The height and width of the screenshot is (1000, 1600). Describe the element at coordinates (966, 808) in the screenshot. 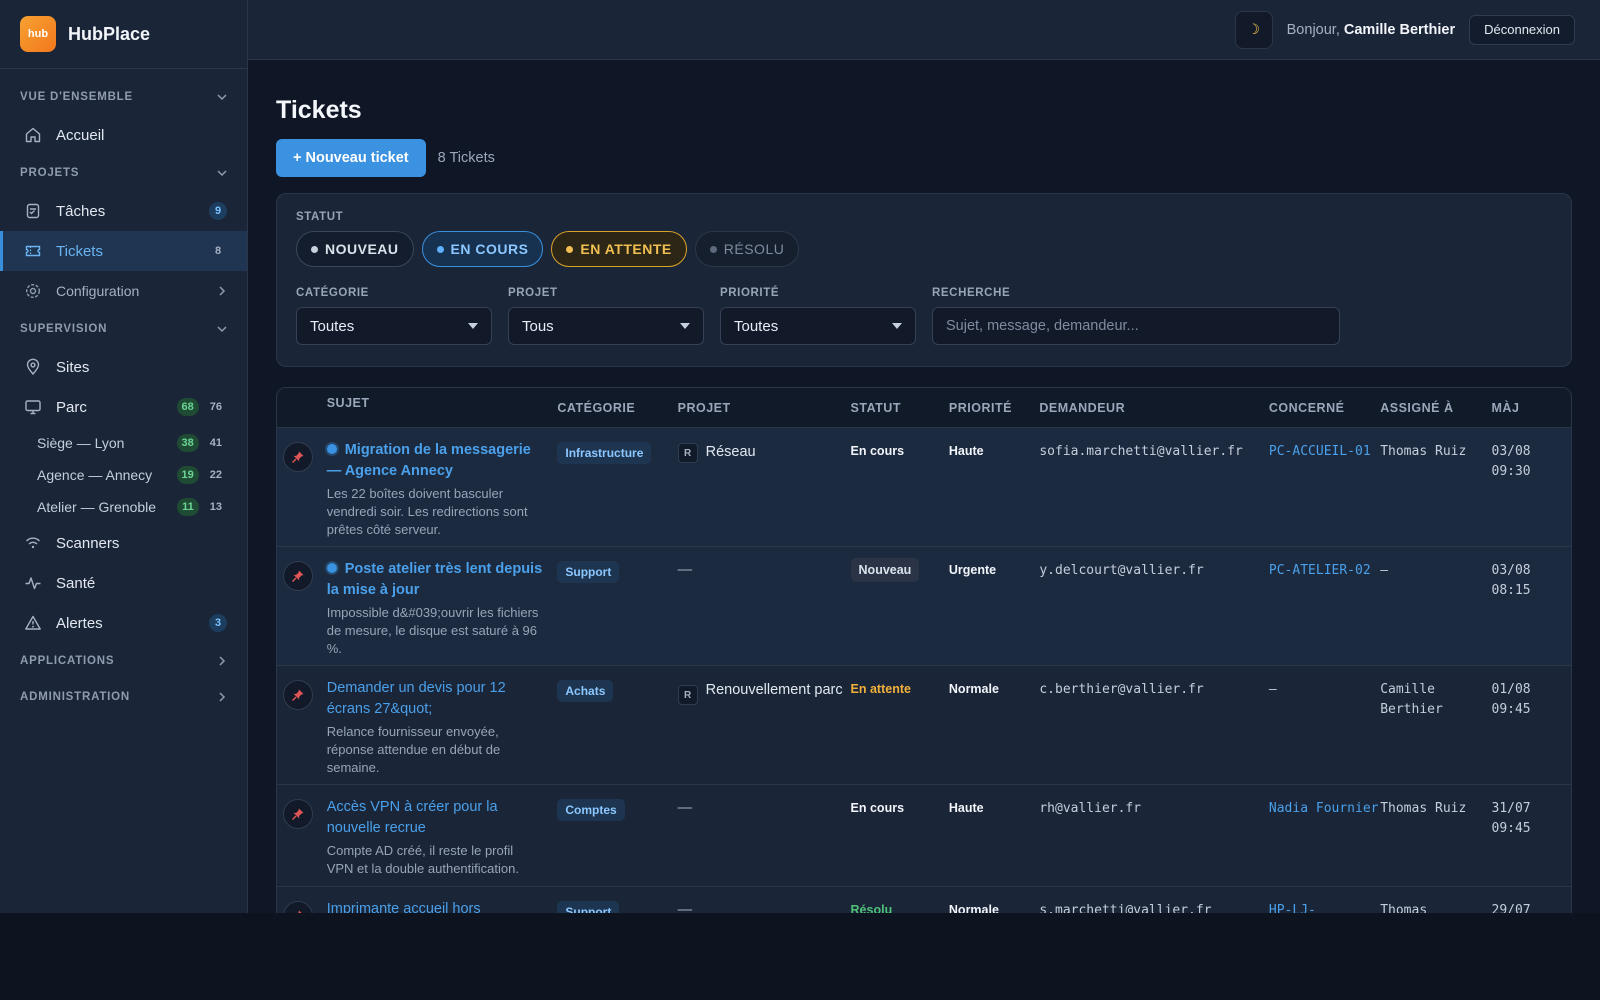

I see `priority-label: Haute` at that location.